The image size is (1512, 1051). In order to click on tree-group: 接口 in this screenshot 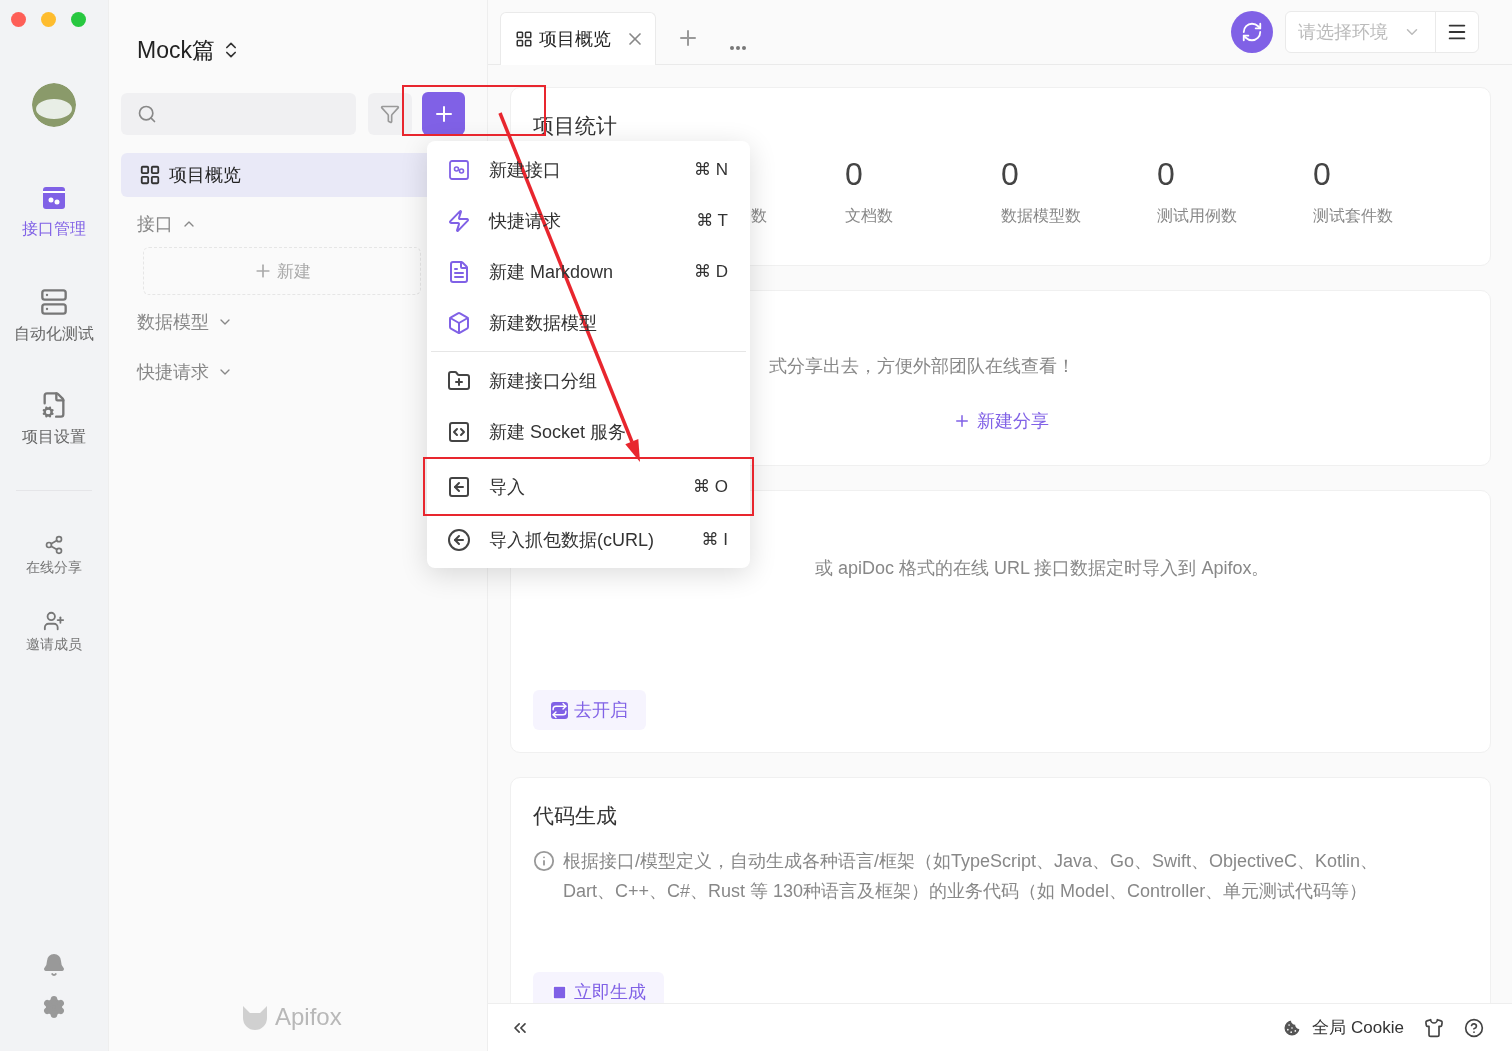, I will do `click(304, 223)`.